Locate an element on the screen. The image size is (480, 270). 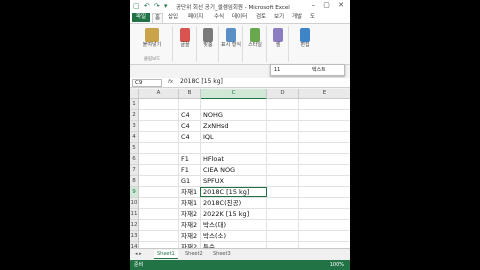
window-controls: – ▢ ✕ is located at coordinates (329, 5).